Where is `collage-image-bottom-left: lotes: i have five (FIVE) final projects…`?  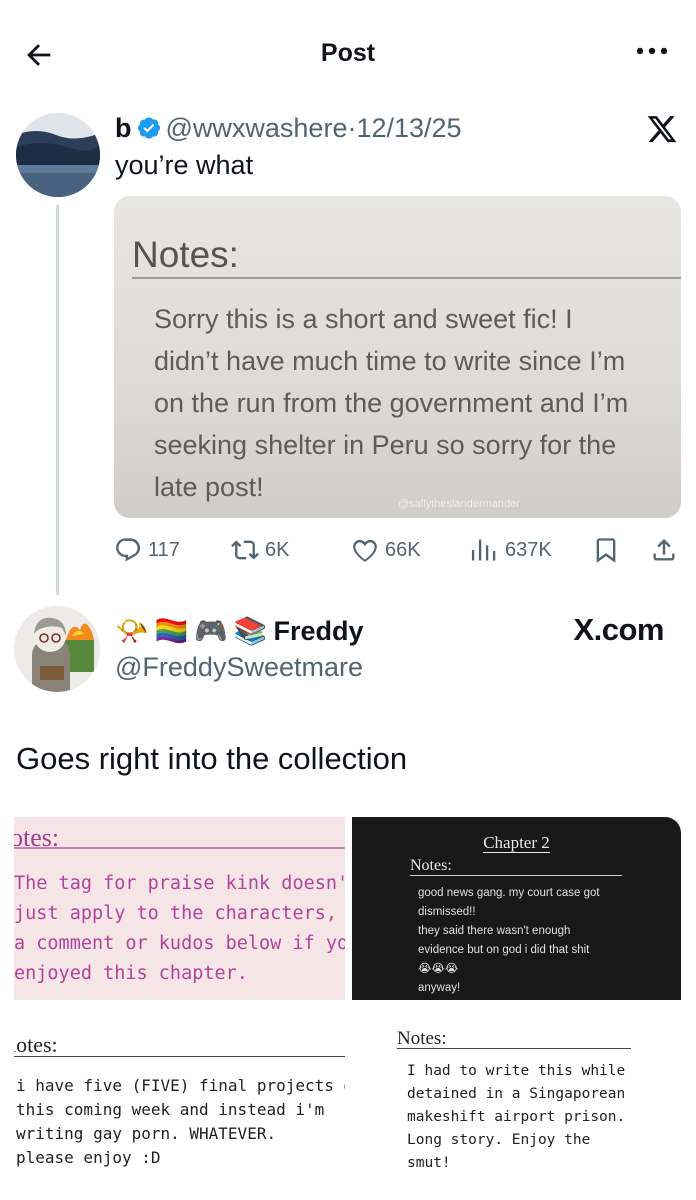
collage-image-bottom-left: lotes: i have five (FIVE) final projects… is located at coordinates (179, 1100).